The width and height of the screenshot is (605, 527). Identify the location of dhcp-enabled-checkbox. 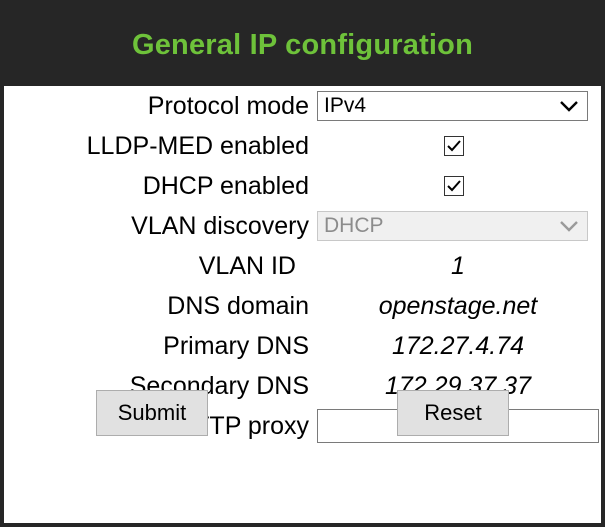
(454, 186).